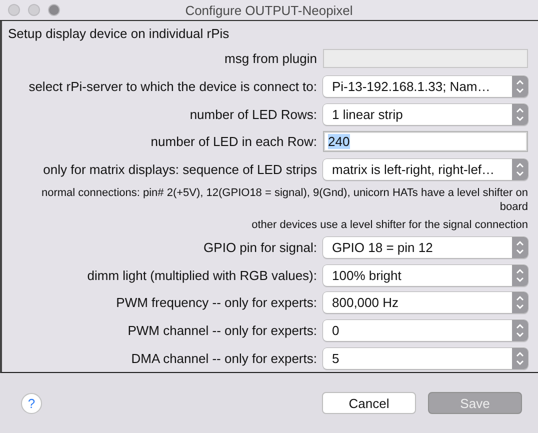 This screenshot has height=433, width=538. What do you see at coordinates (221, 330) in the screenshot?
I see `field-label: PWM channel -- only for experts:` at bounding box center [221, 330].